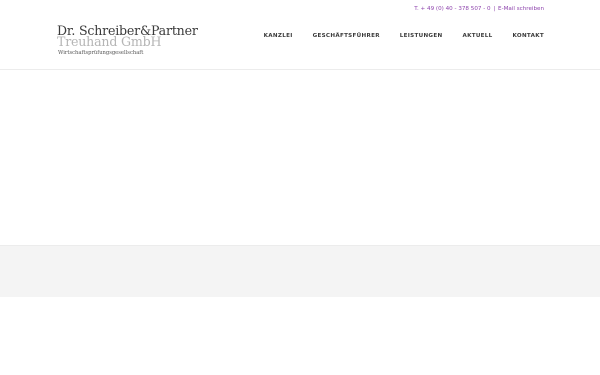 Image resolution: width=600 pixels, height=375 pixels. What do you see at coordinates (521, 9) in the screenshot?
I see `email-link: E-Mail schreiben` at bounding box center [521, 9].